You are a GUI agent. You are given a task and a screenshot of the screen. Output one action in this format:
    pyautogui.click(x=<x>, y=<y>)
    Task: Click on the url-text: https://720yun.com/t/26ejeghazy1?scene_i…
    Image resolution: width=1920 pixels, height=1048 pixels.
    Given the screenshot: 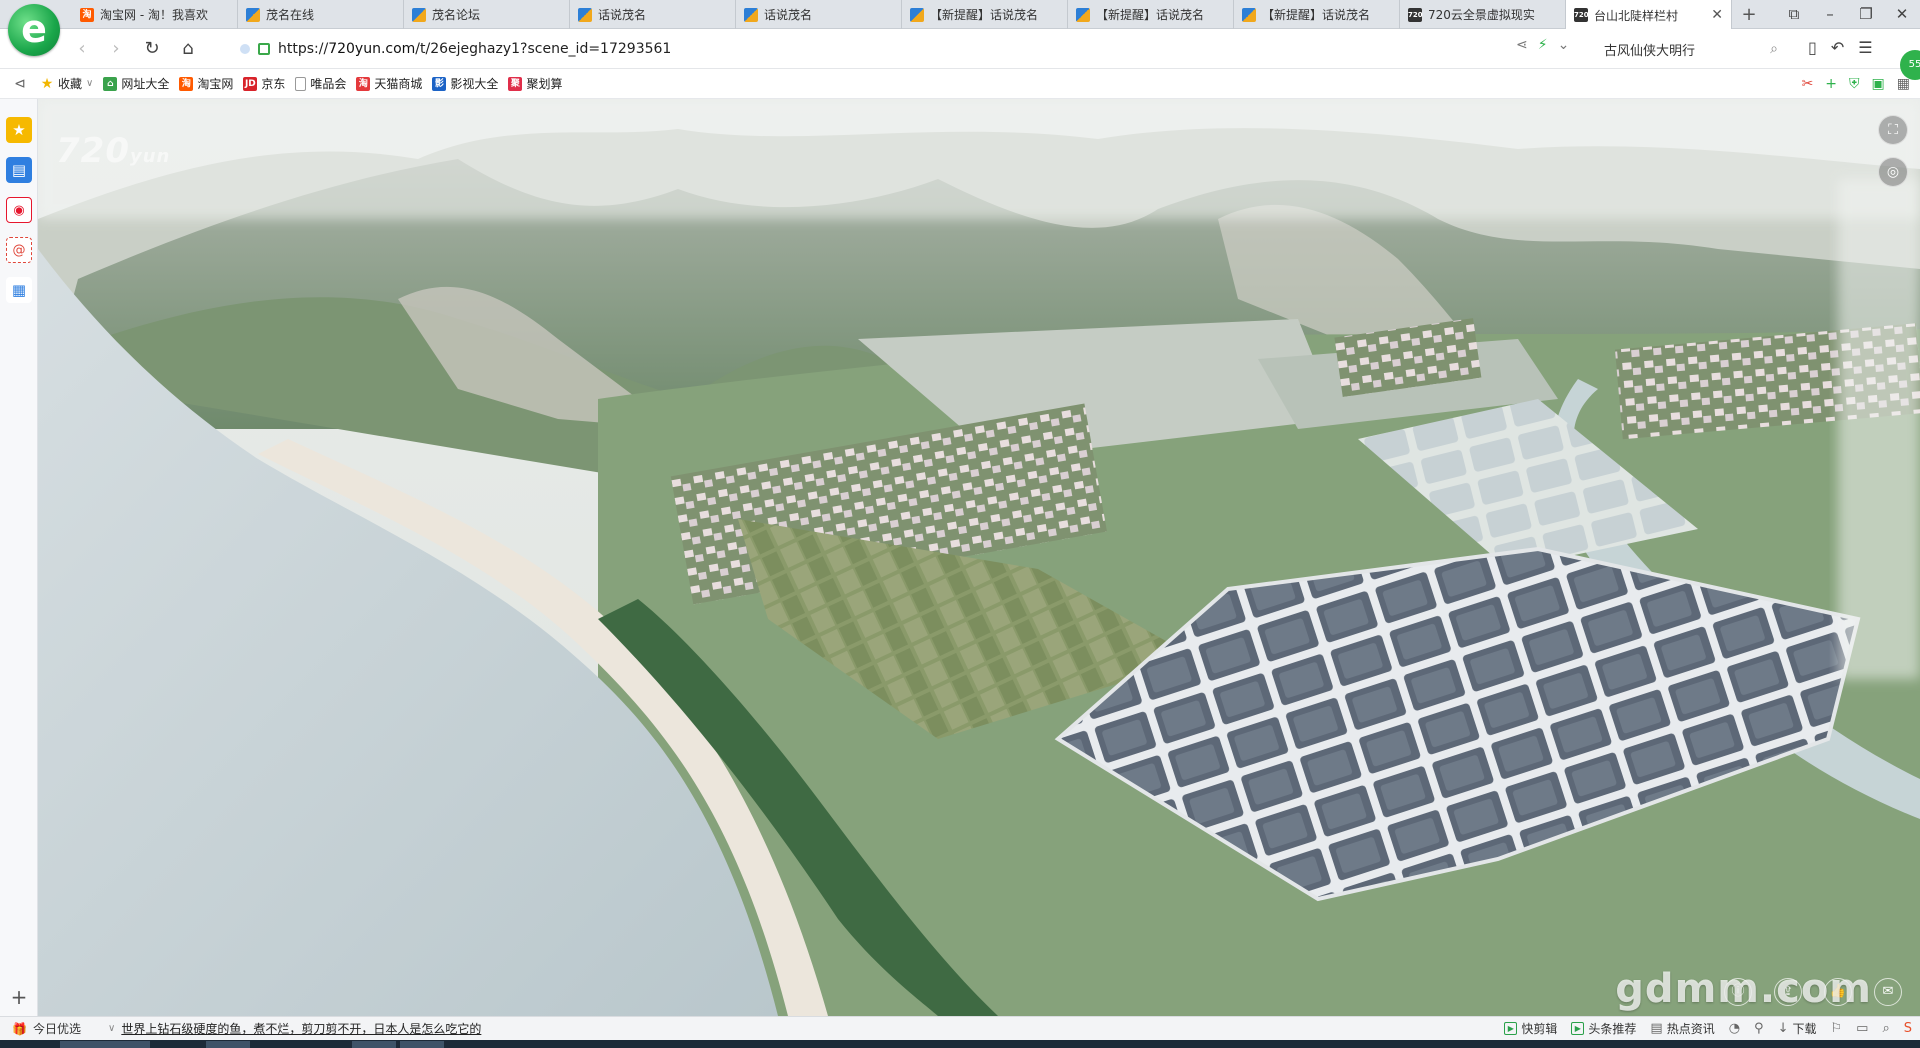 What is the action you would take?
    pyautogui.click(x=474, y=49)
    